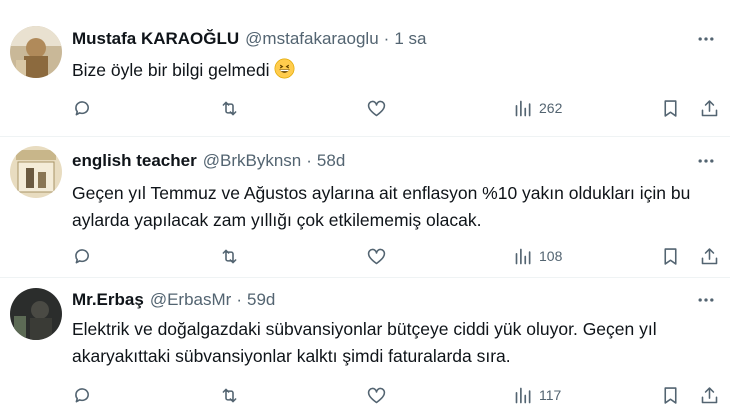 This screenshot has height=420, width=730. Describe the element at coordinates (550, 395) in the screenshot. I see `views-count: 117` at that location.